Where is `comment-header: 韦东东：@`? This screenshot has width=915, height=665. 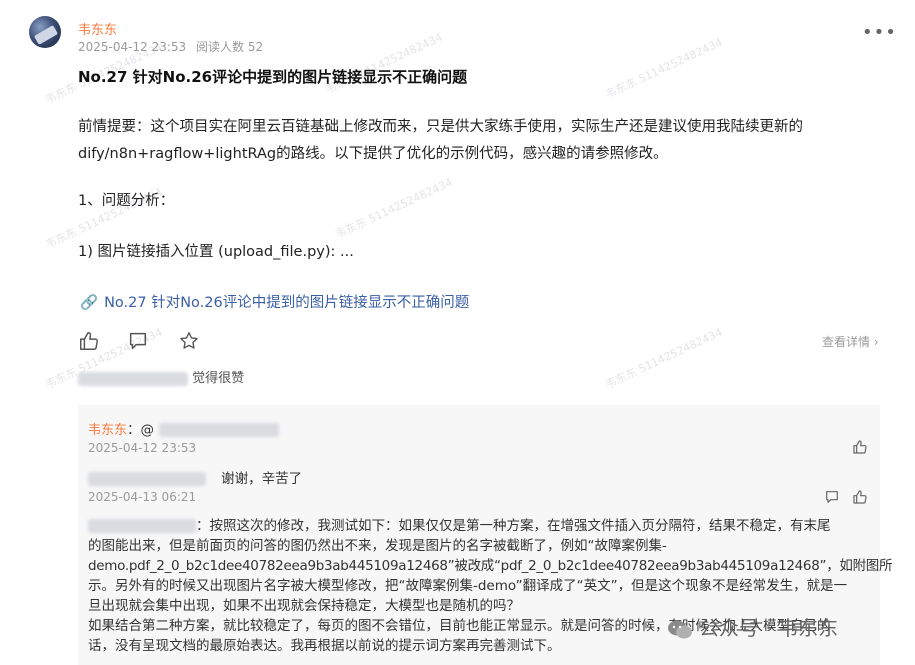 comment-header: 韦东东：@ is located at coordinates (184, 429).